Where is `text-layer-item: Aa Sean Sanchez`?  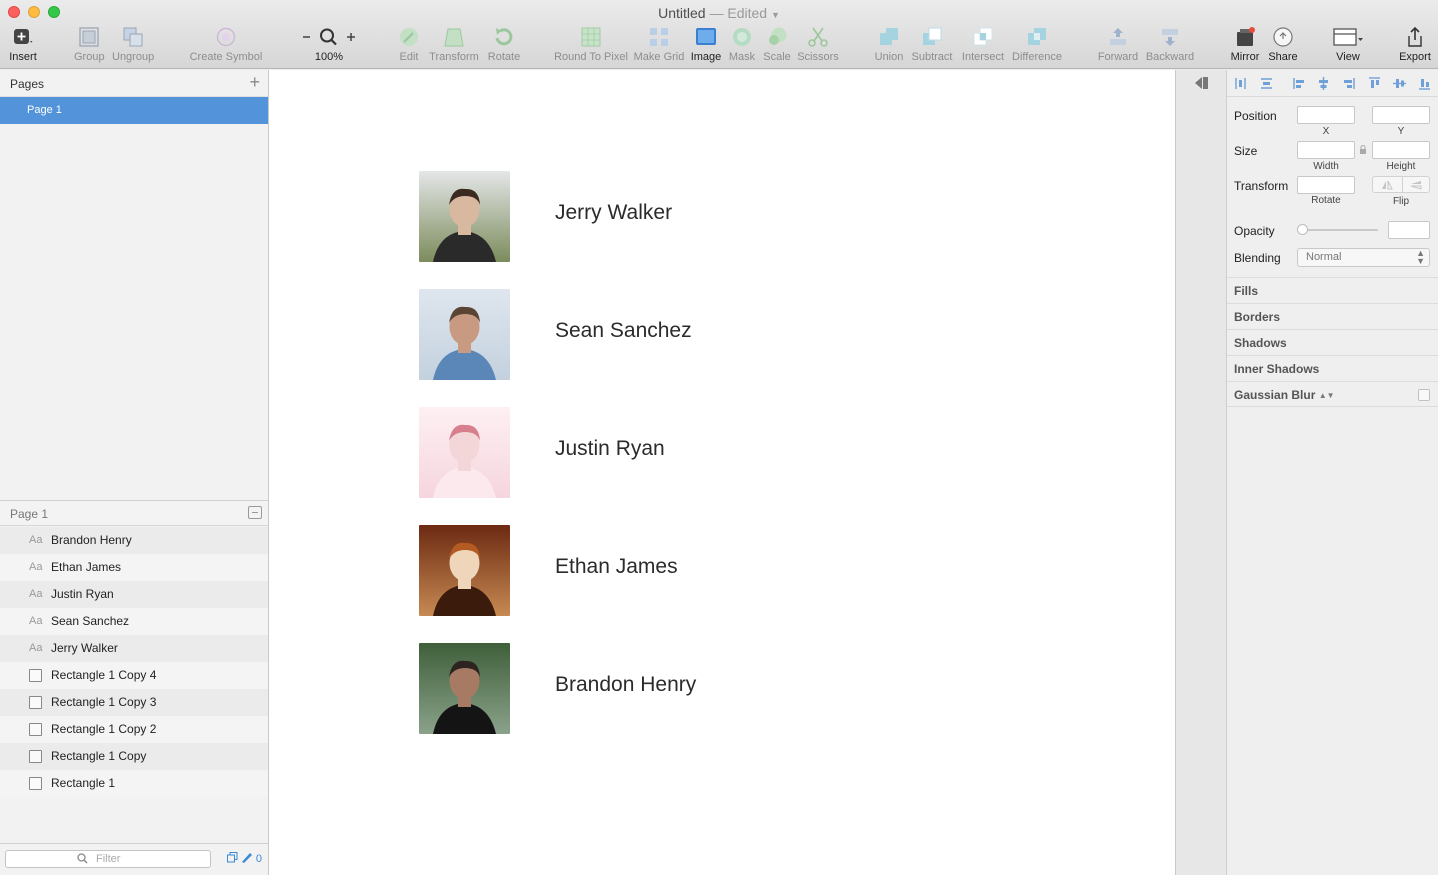
text-layer-item: Aa Sean Sanchez is located at coordinates (134, 621).